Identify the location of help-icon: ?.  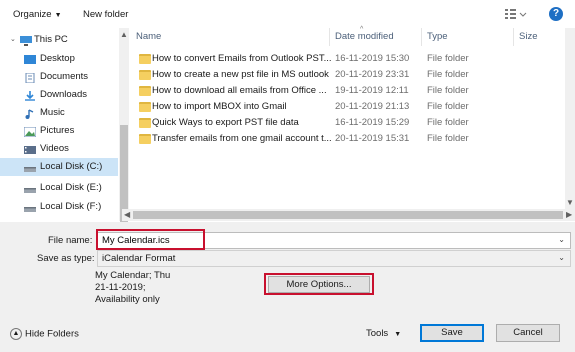
(556, 14).